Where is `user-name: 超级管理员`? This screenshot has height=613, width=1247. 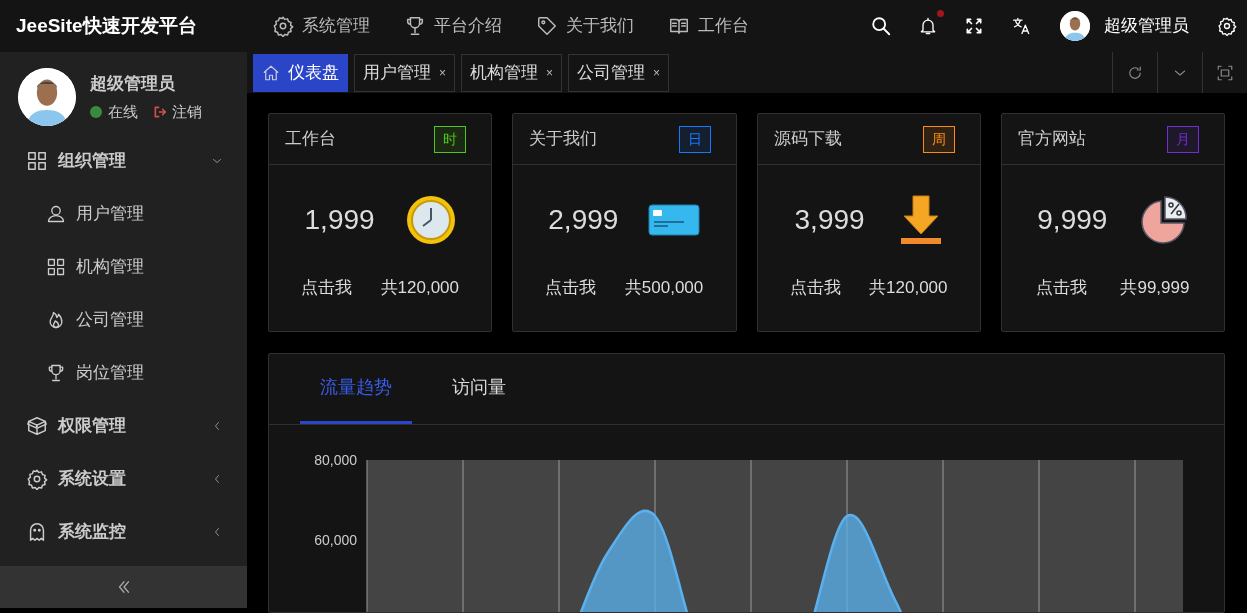 user-name: 超级管理员 is located at coordinates (1146, 26).